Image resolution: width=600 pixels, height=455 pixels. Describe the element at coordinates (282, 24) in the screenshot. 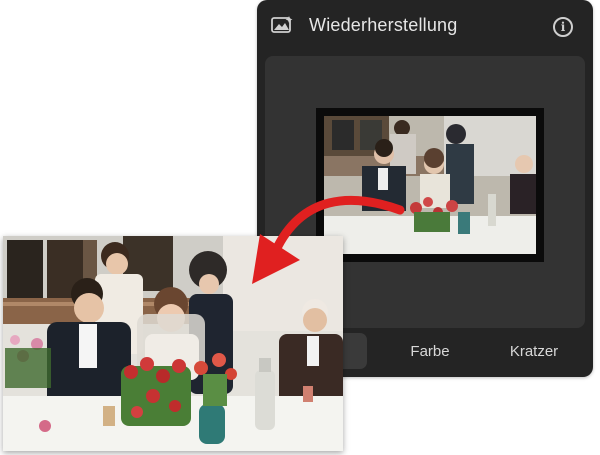

I see `image-enhance-icon` at that location.